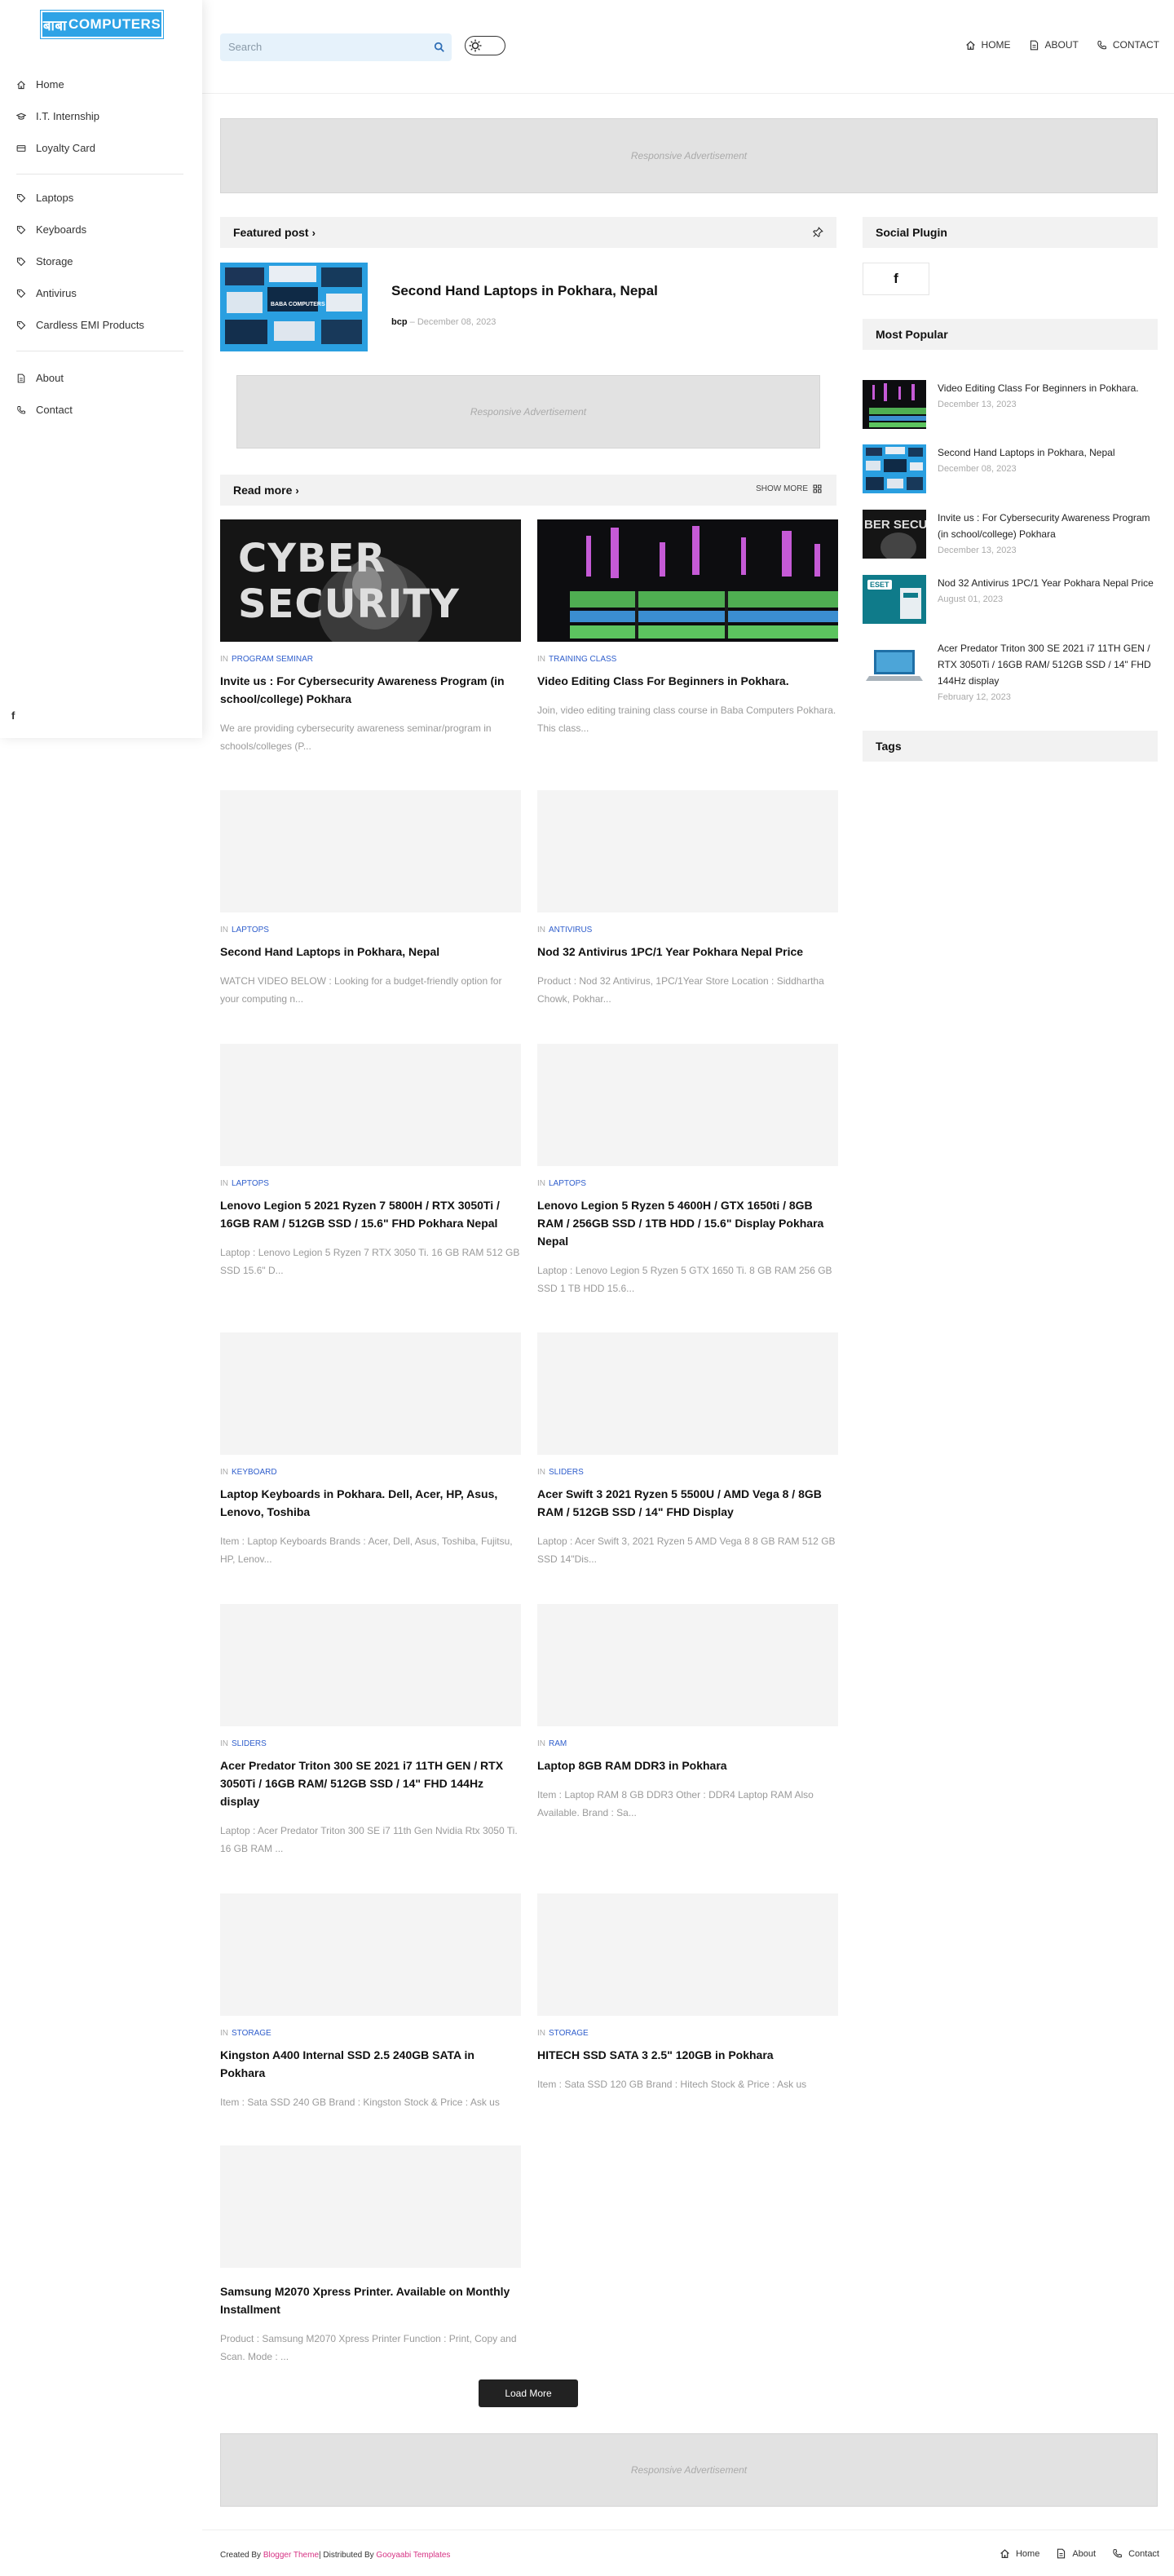 This screenshot has width=1174, height=2576. What do you see at coordinates (101, 378) in the screenshot?
I see `sidebar-item-about: About` at bounding box center [101, 378].